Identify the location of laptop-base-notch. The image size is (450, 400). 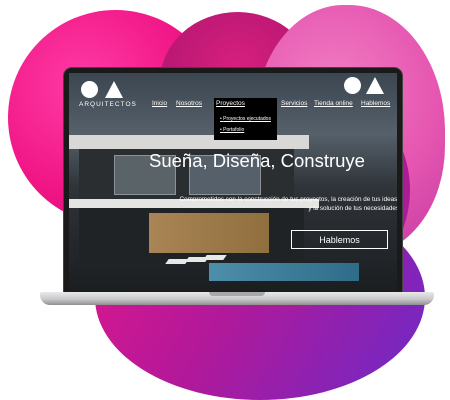
(237, 294).